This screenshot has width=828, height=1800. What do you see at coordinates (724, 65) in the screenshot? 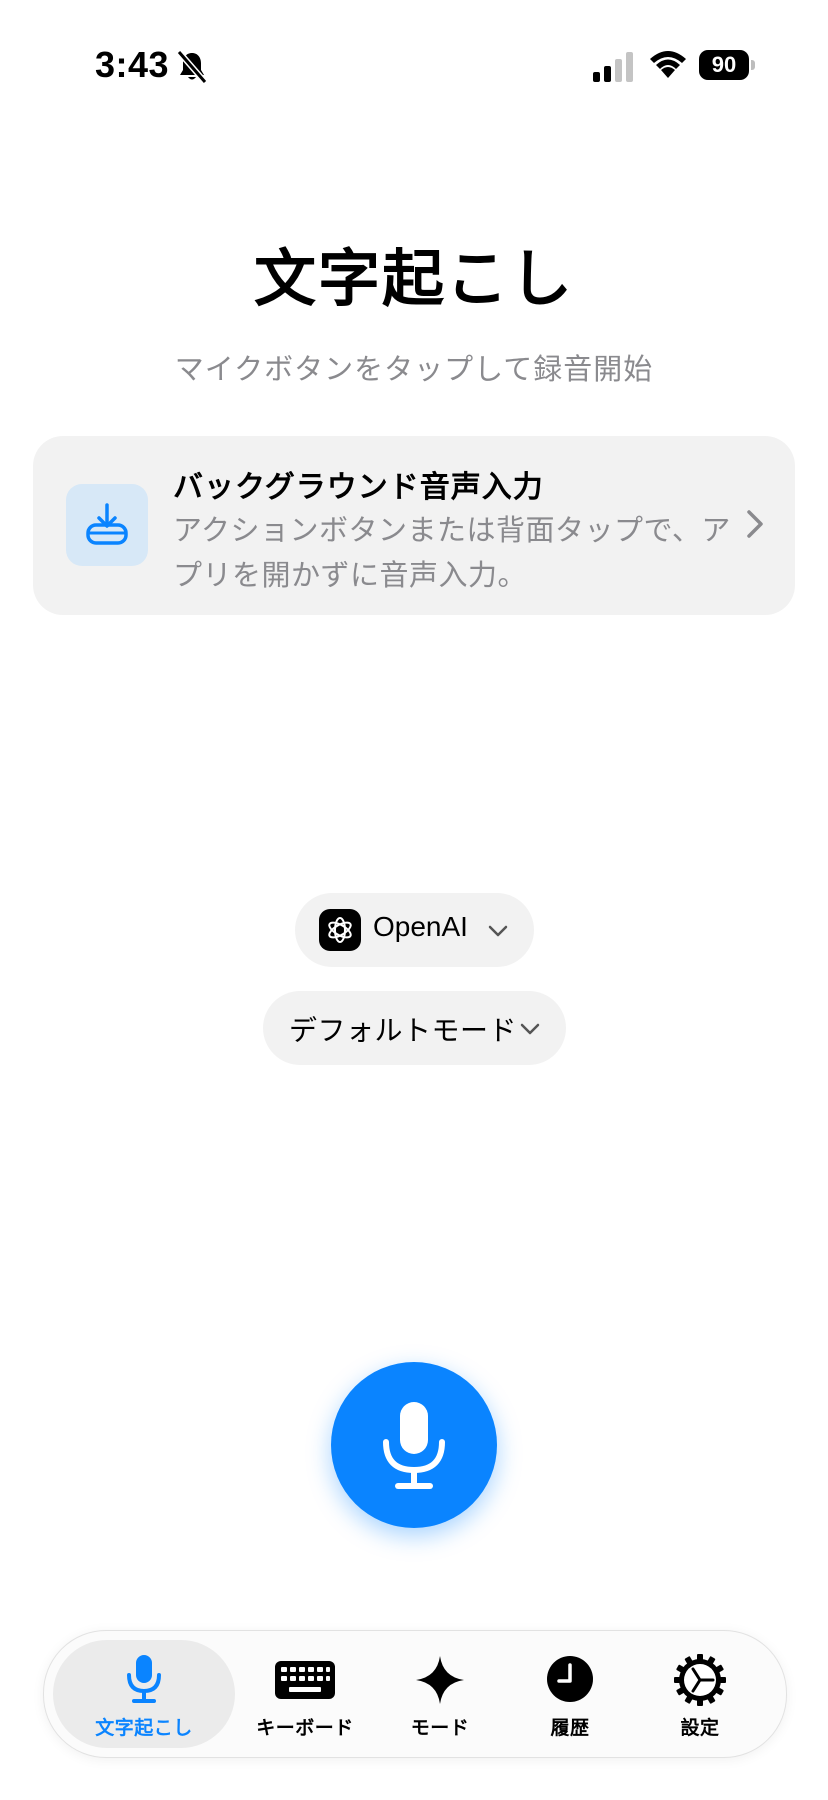
I see `battery-level: 90` at bounding box center [724, 65].